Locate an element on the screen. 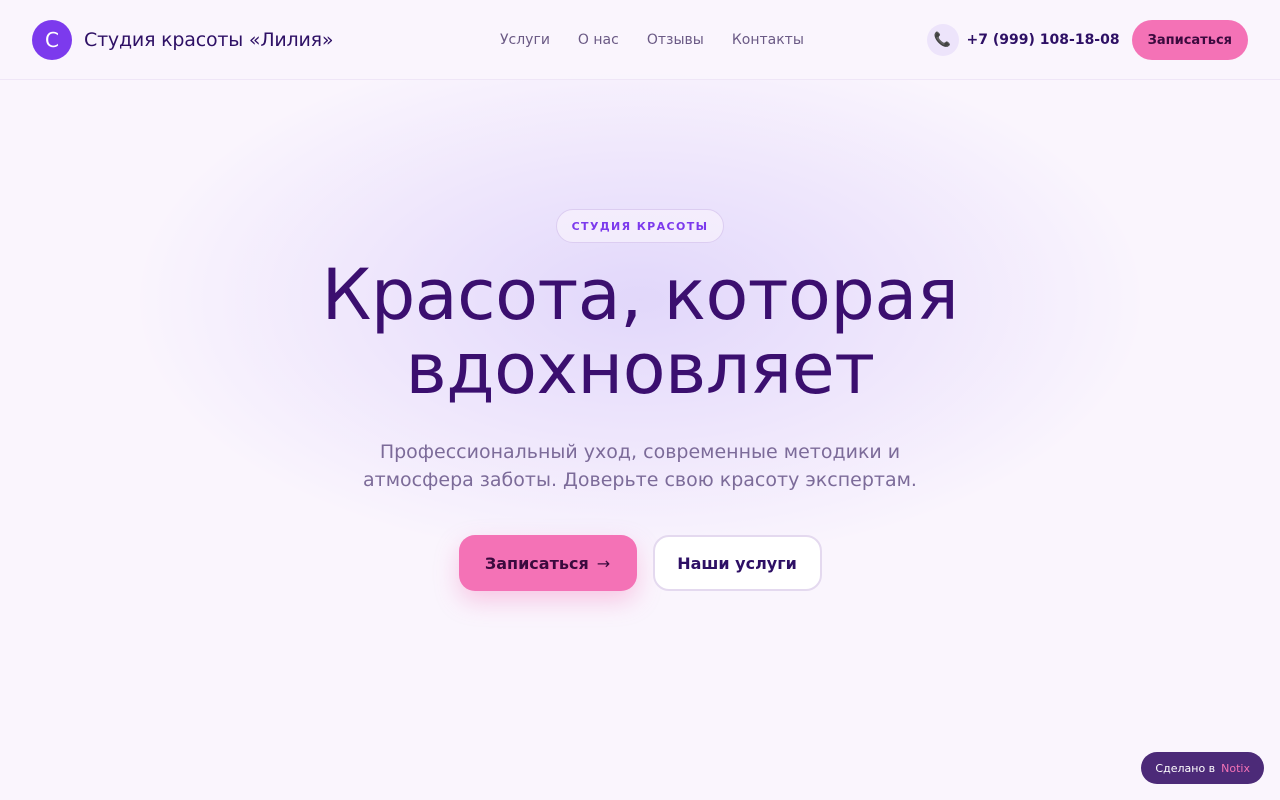 This screenshot has width=1280, height=800. nav-link-services: Услуги is located at coordinates (525, 40).